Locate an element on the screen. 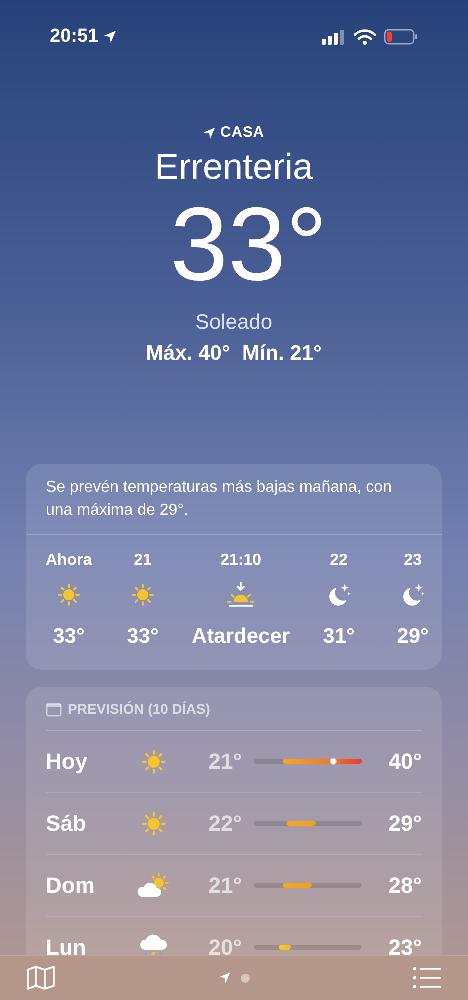 The image size is (468, 1000). hour-label: 21 is located at coordinates (143, 560).